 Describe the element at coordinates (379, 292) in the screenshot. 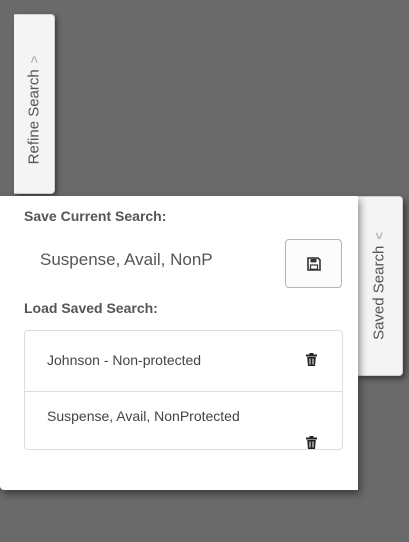

I see `saved-search-tab-label: Saved Search` at that location.